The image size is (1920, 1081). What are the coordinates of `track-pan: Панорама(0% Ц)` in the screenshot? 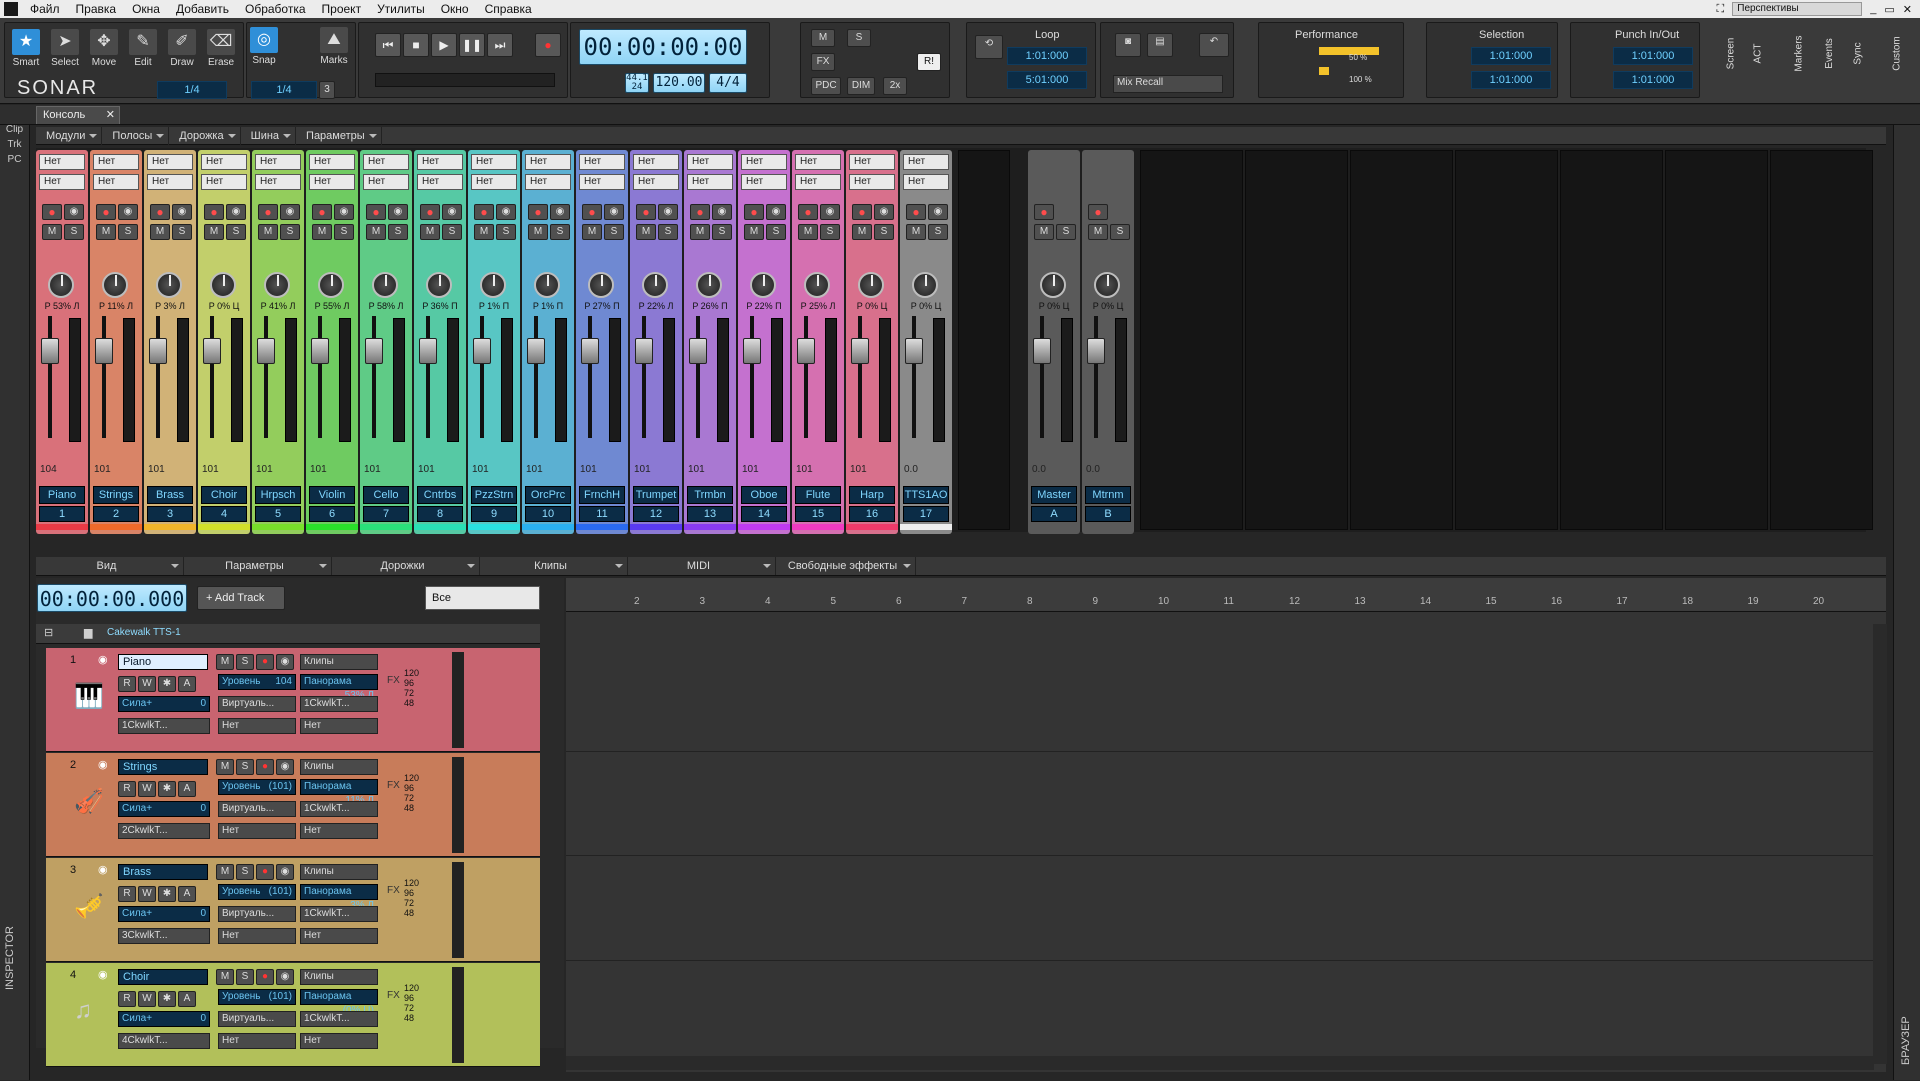 It's located at (339, 1002).